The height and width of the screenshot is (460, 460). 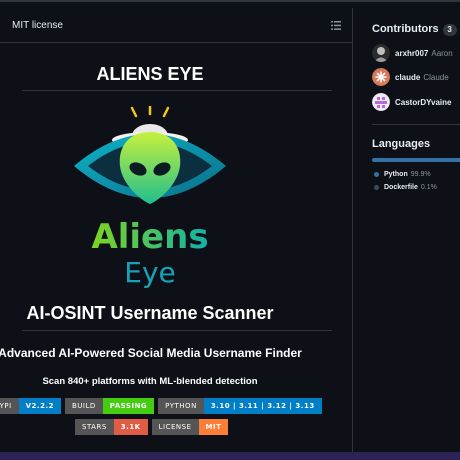 What do you see at coordinates (110, 406) in the screenshot?
I see `build-badge: BUILD PASSING` at bounding box center [110, 406].